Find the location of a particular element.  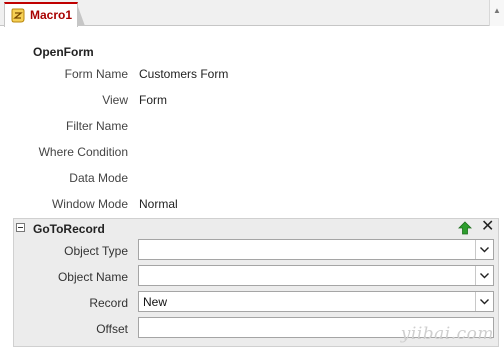

tab-title: Macro1 is located at coordinates (51, 15).